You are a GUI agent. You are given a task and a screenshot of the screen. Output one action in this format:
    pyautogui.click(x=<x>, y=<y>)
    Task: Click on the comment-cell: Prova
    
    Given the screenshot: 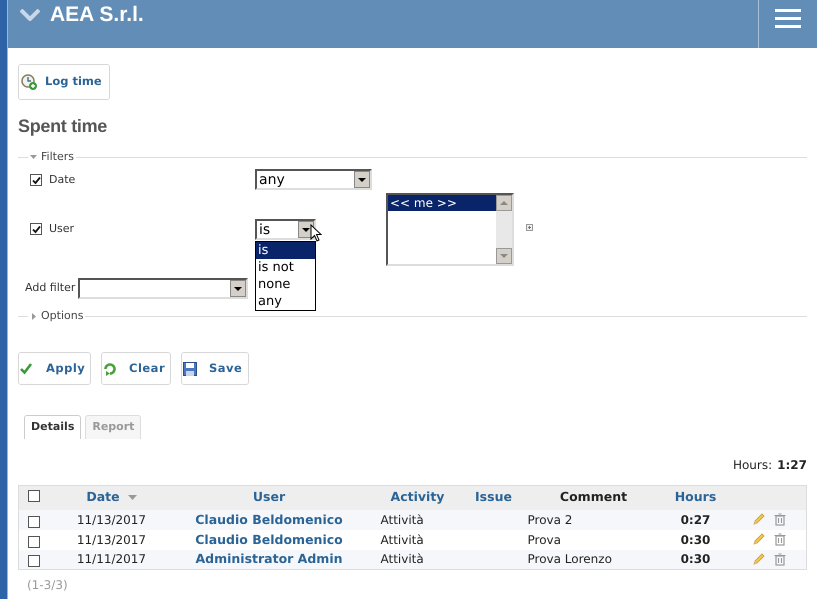 What is the action you would take?
    pyautogui.click(x=594, y=540)
    